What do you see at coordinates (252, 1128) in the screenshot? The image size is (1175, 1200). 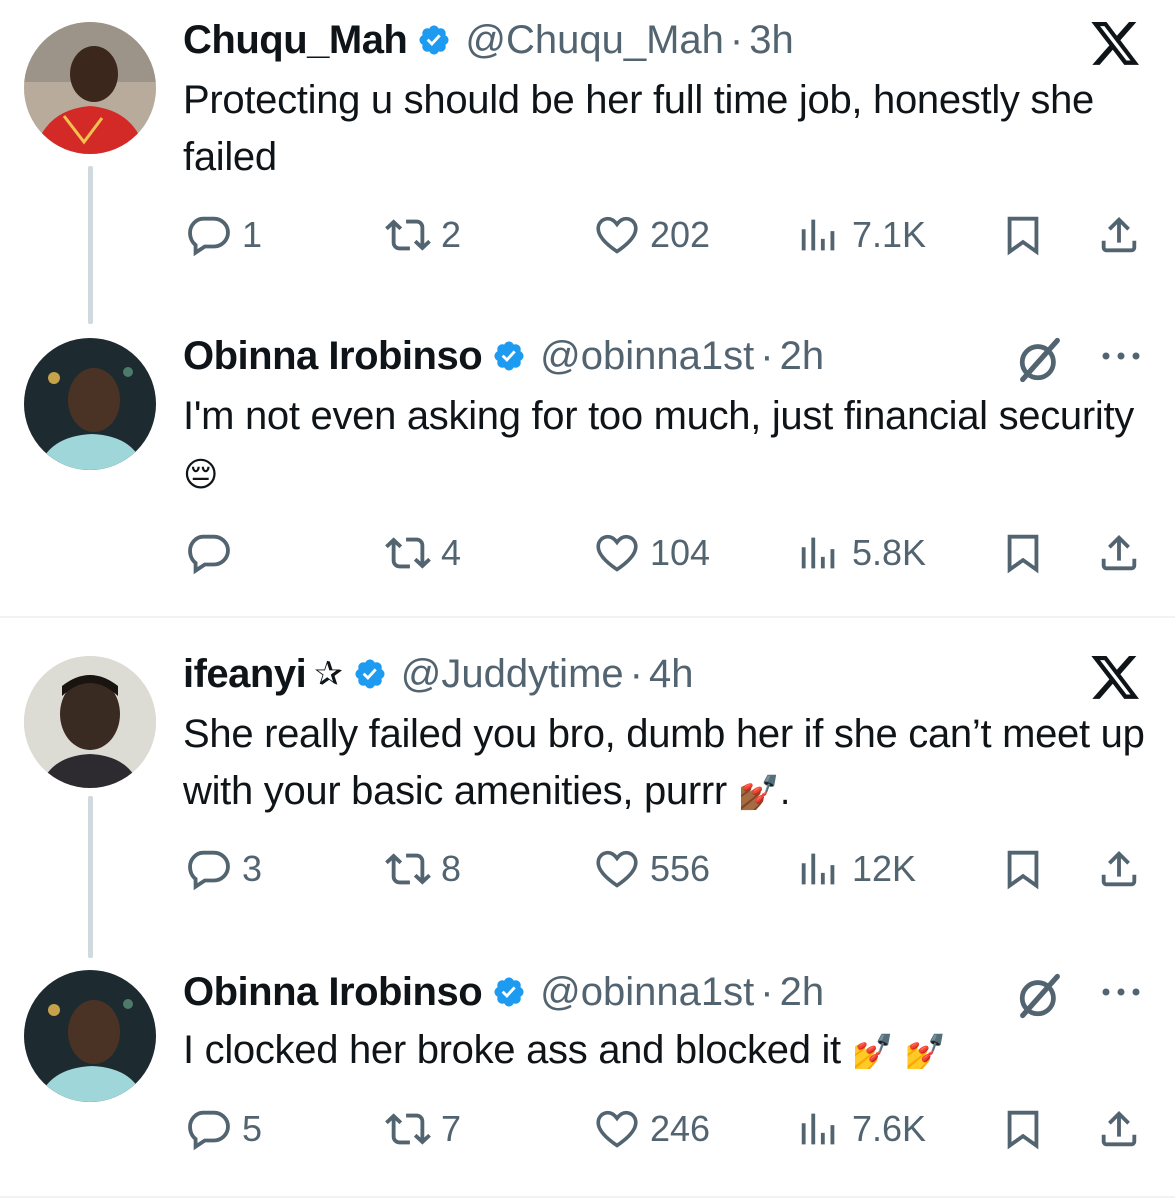 I see `reply-count: 5` at bounding box center [252, 1128].